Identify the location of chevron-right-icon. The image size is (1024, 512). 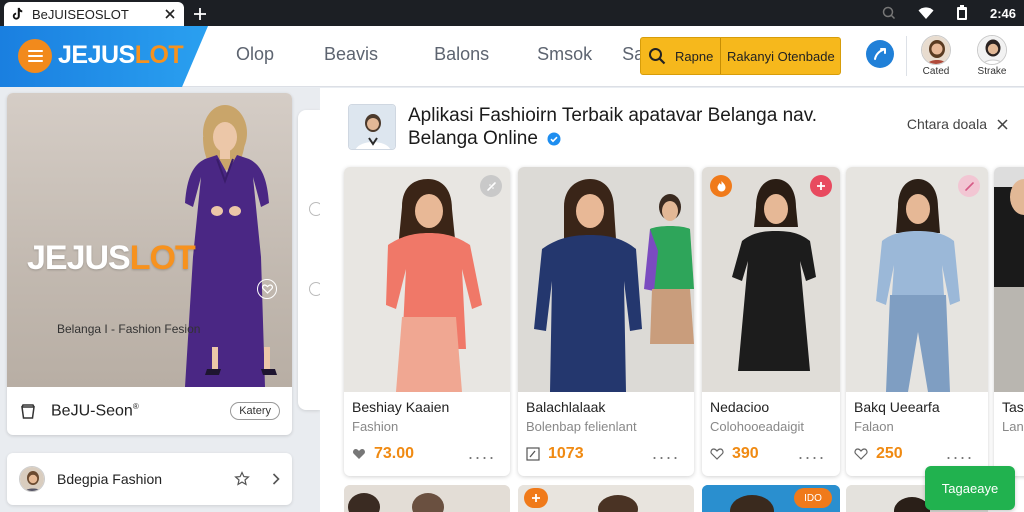
(276, 479).